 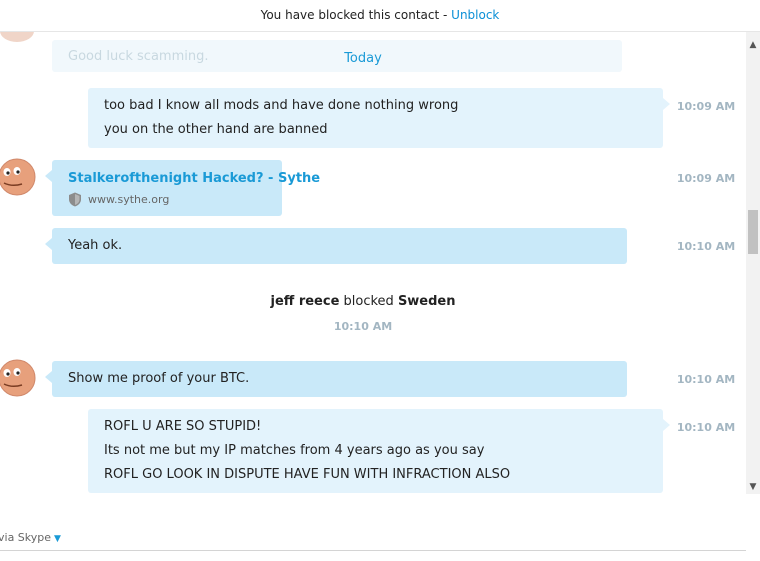 What do you see at coordinates (194, 179) in the screenshot?
I see `link-preview-title: Stalkerofthenight Hacked? - Sythe` at bounding box center [194, 179].